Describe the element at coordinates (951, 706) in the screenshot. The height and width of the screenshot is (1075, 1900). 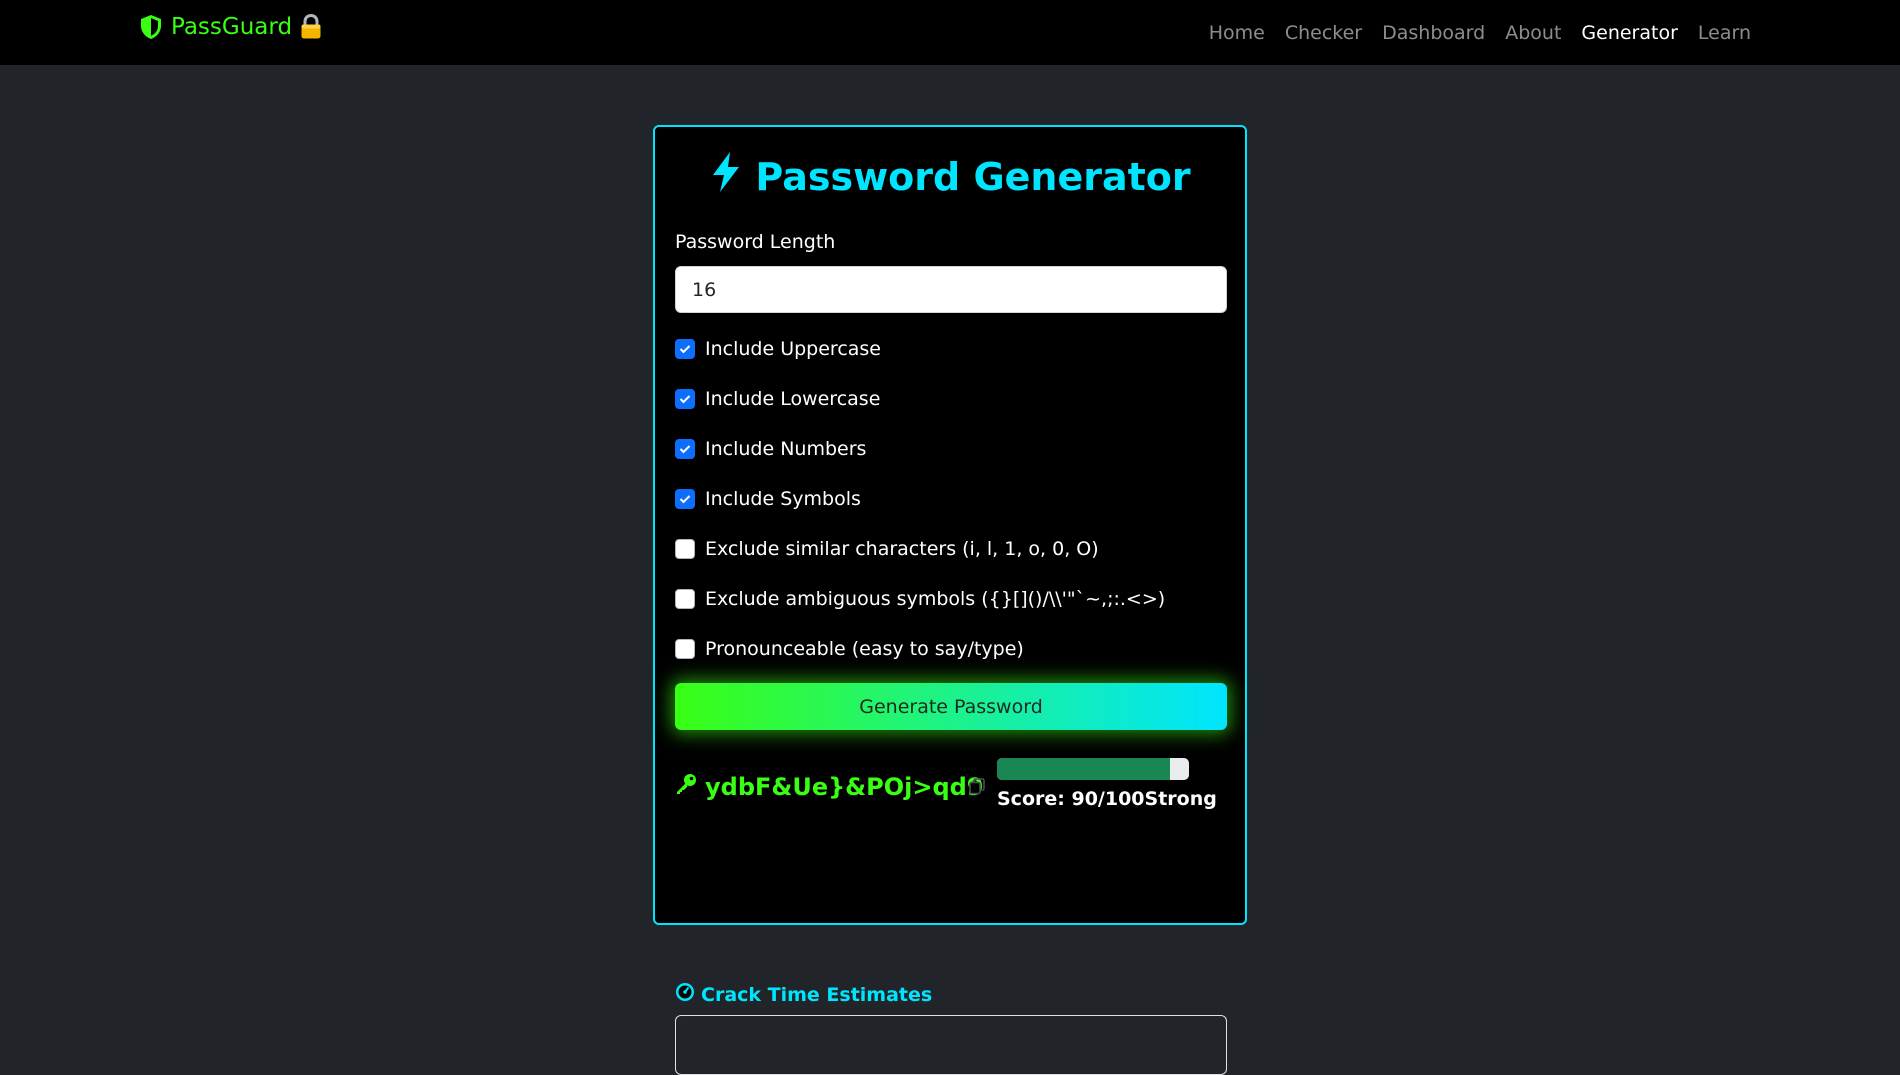
I see `generate-password-button: Generate Password` at that location.